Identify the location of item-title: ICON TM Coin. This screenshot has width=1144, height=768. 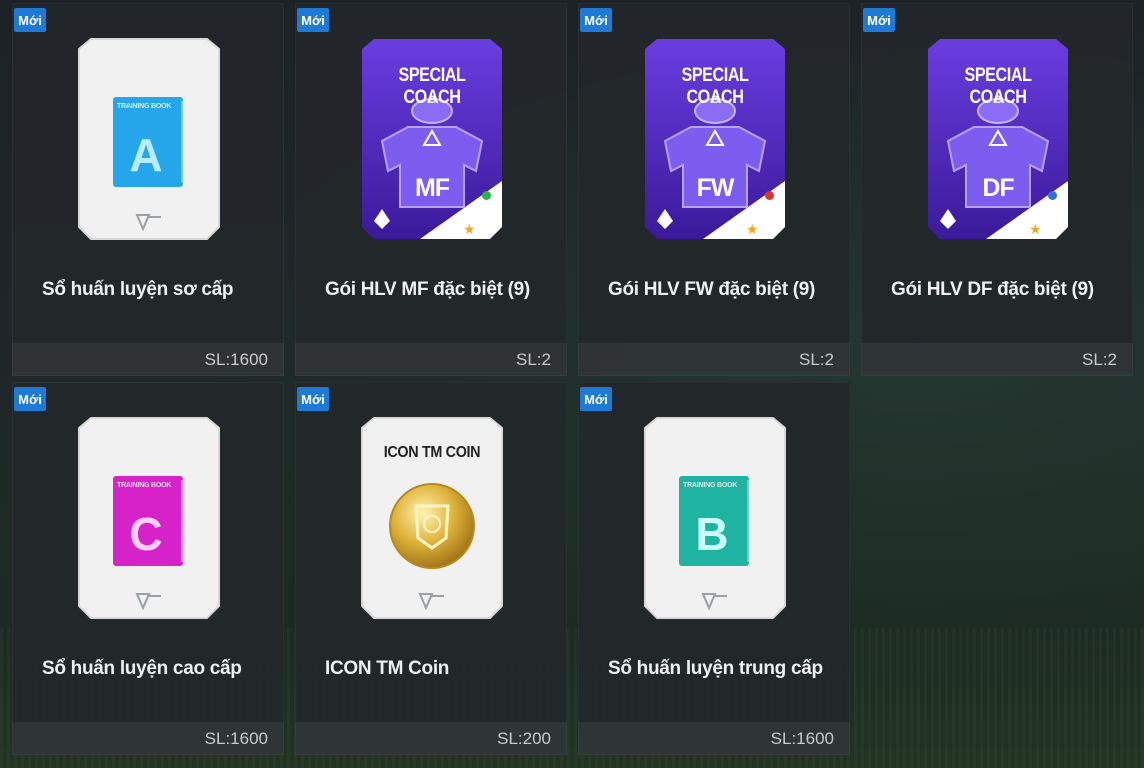
(387, 668).